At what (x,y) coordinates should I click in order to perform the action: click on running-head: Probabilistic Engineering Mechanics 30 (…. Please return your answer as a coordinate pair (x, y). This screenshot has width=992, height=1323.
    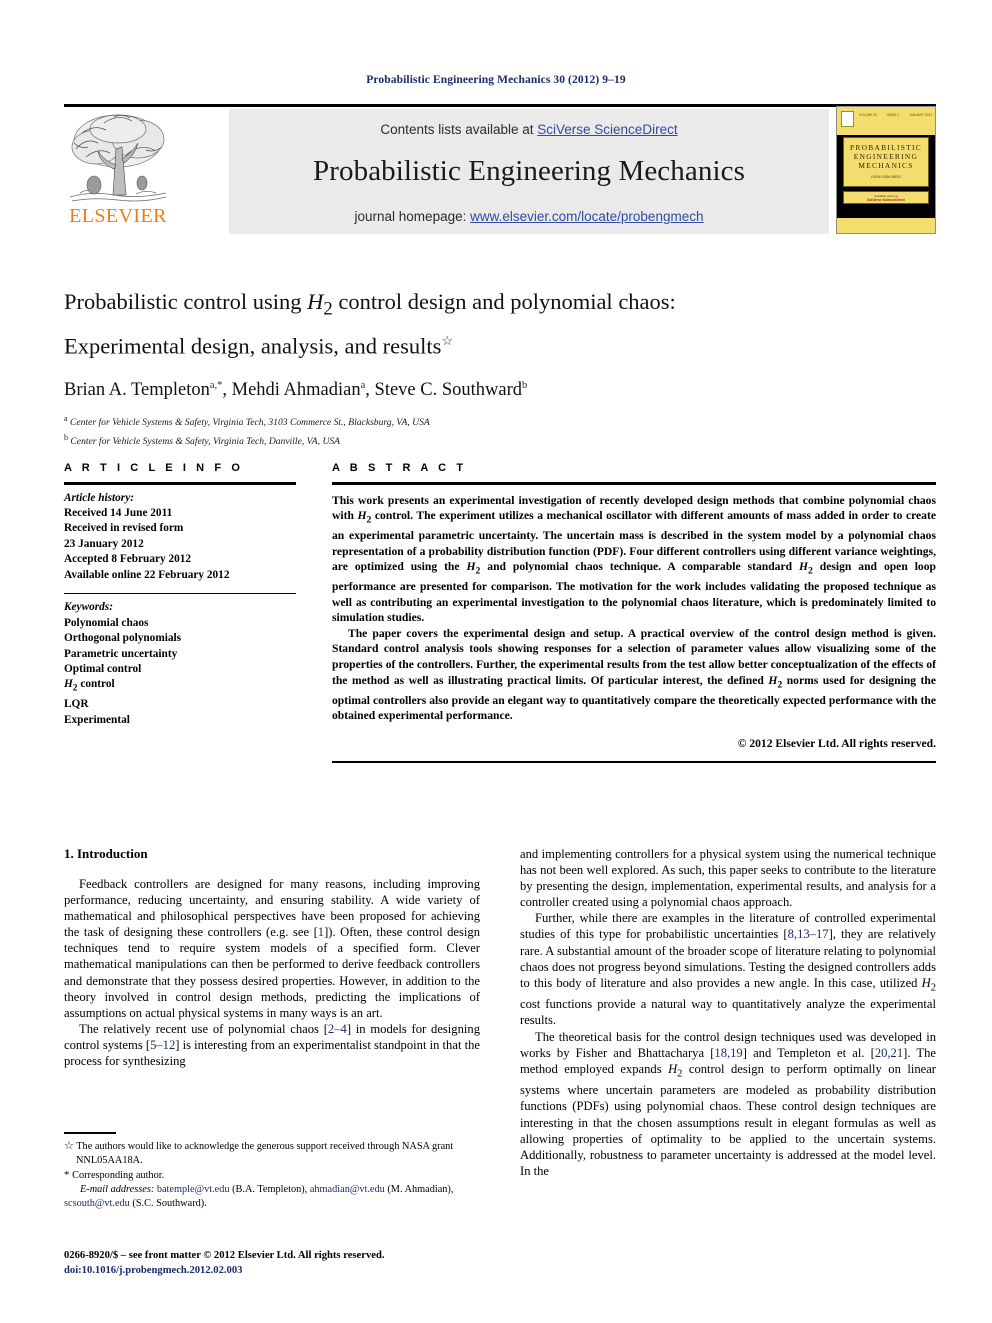
    Looking at the image, I should click on (496, 80).